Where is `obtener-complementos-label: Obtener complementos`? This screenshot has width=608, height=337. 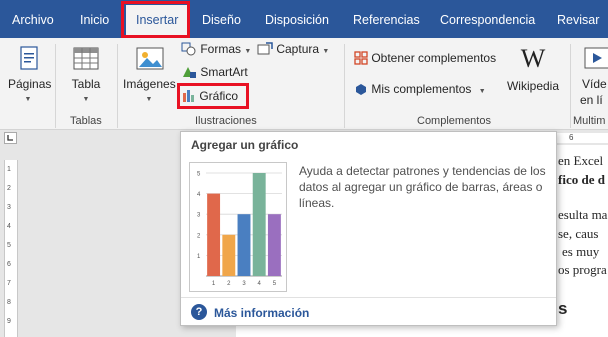
obtener-complementos-label: Obtener complementos is located at coordinates (434, 58).